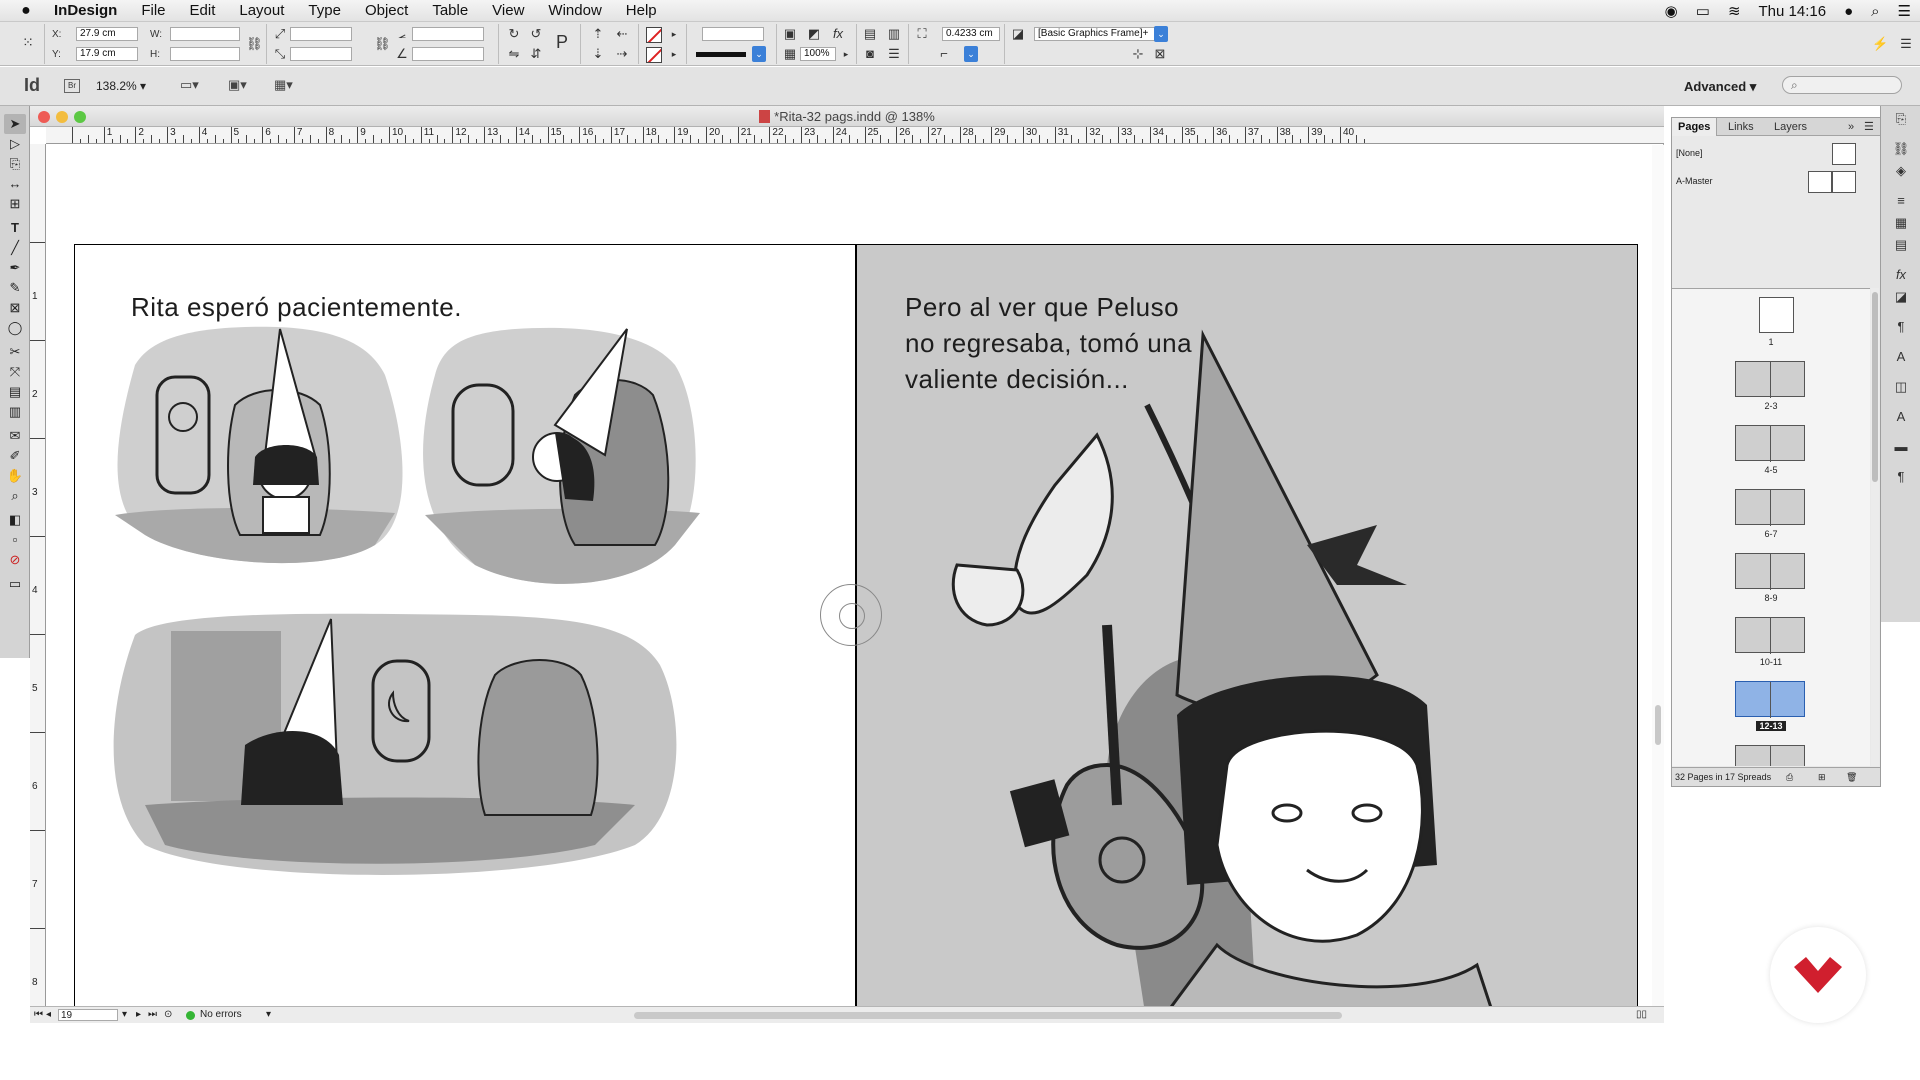 This screenshot has width=1920, height=1080. Describe the element at coordinates (15, 308) in the screenshot. I see `rectangle-frame-tool-icon: ⊠` at that location.